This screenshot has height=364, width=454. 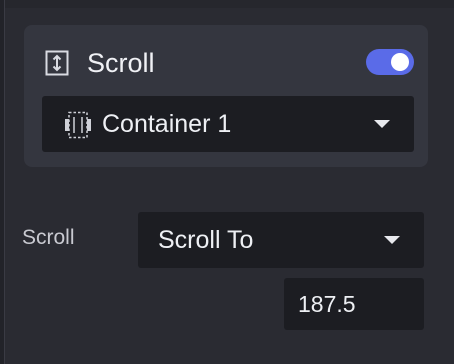 What do you see at coordinates (281, 240) in the screenshot?
I see `scroll-action-select: Scroll To` at bounding box center [281, 240].